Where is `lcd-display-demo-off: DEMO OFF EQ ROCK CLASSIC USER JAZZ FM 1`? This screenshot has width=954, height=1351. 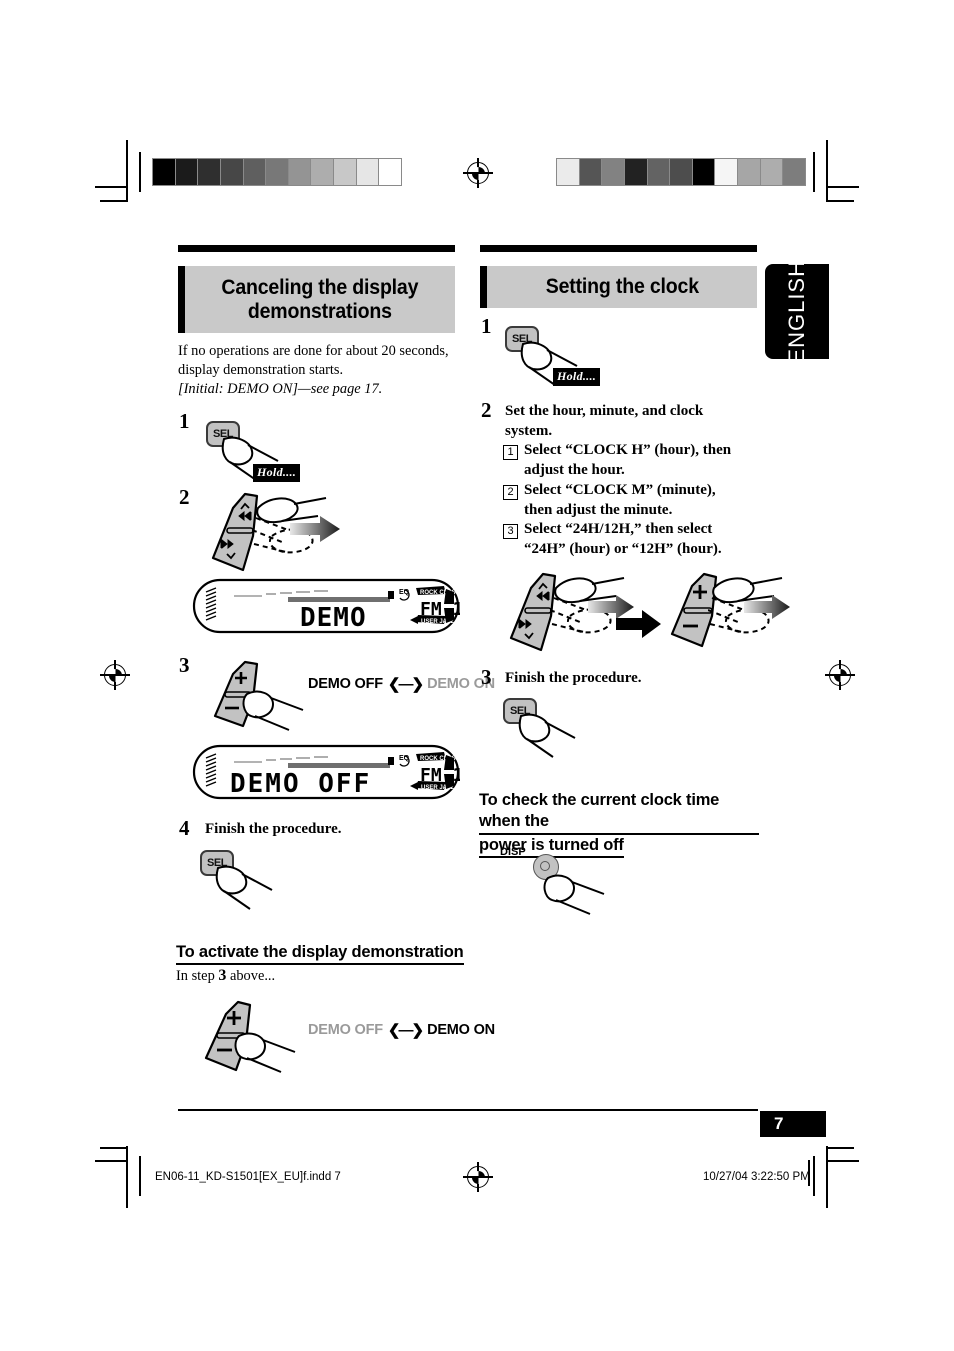
lcd-display-demo-off: DEMO OFF EQ ROCK CLASSIC USER JAZZ FM 1 is located at coordinates (326, 772).